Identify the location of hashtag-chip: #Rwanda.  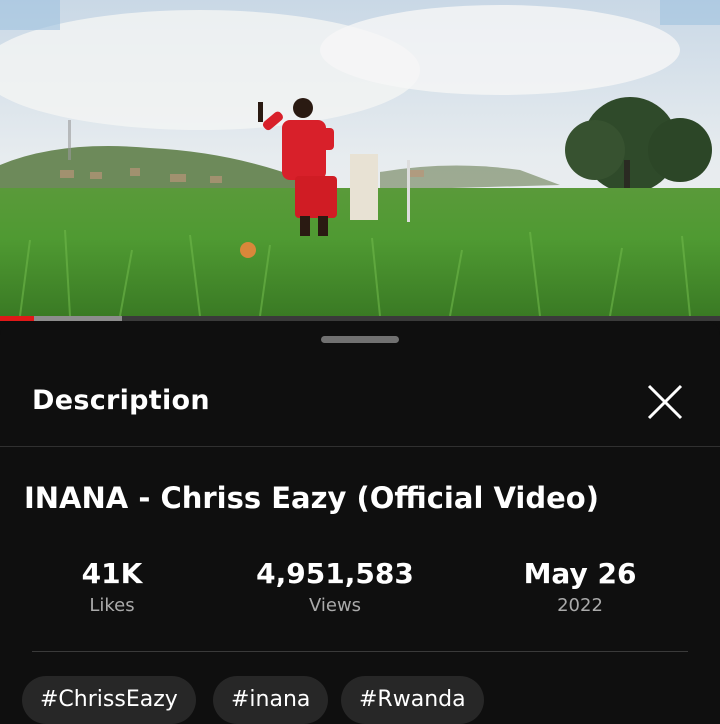
(412, 700).